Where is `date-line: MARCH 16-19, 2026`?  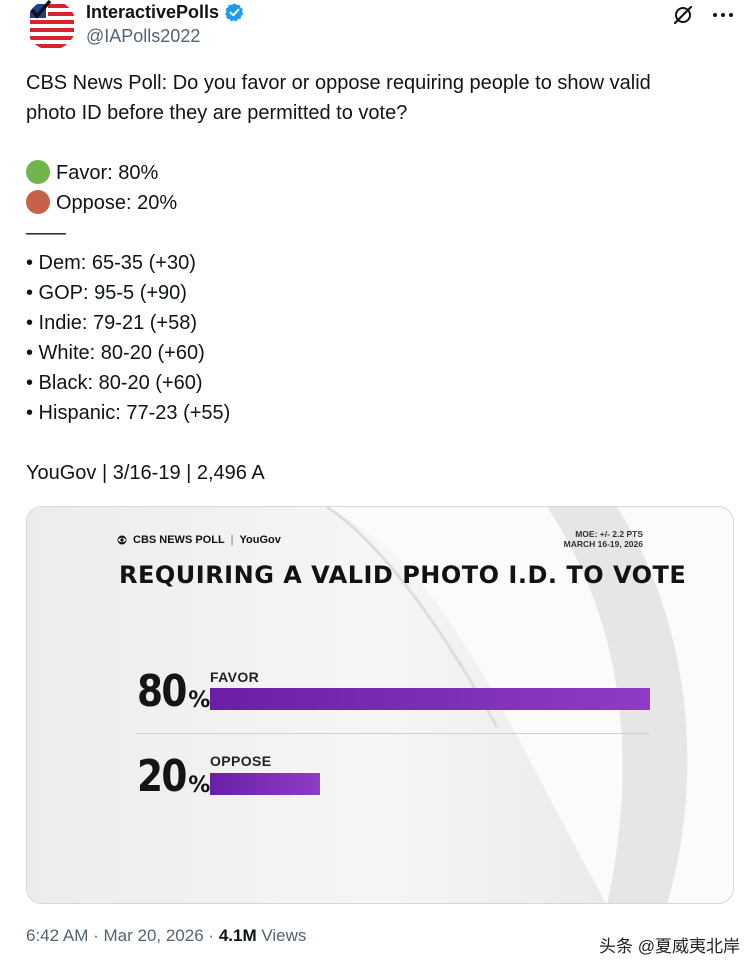
date-line: MARCH 16-19, 2026 is located at coordinates (603, 544).